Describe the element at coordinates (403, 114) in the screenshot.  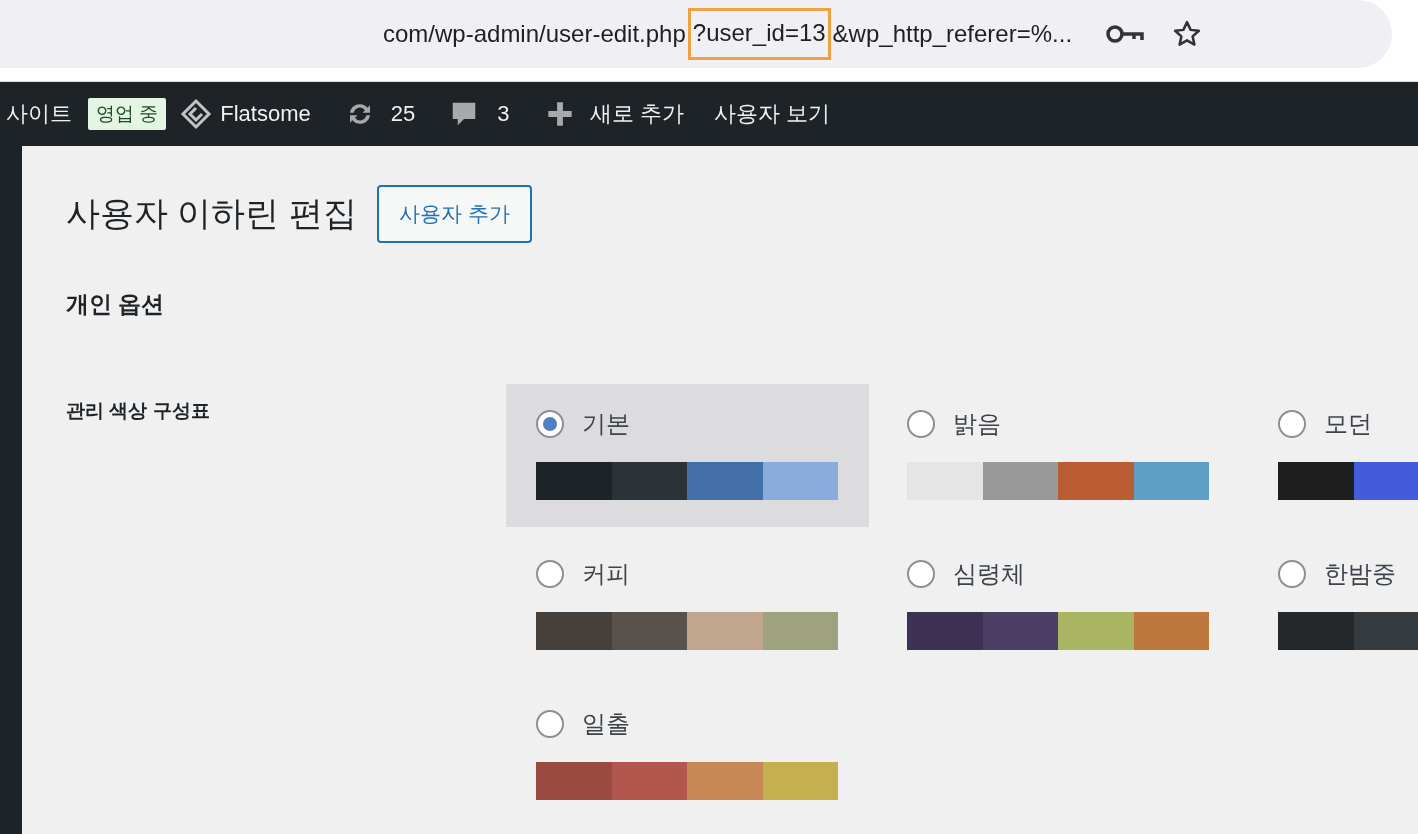
I see `update-count: 25` at that location.